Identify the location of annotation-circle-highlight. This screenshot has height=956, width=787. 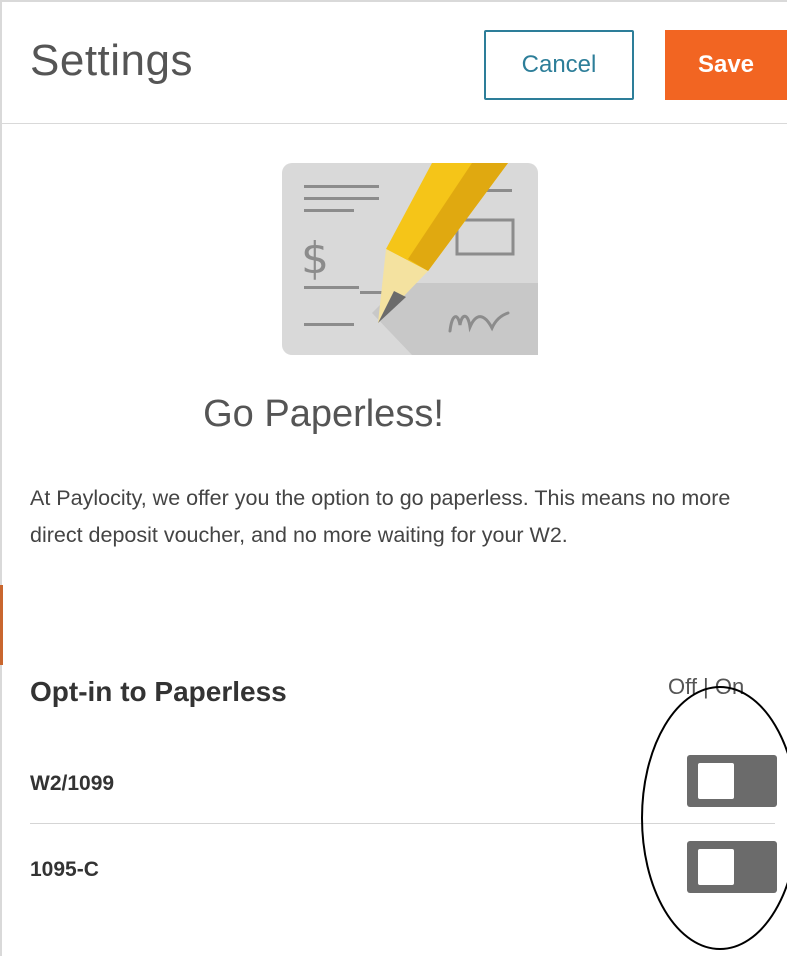
(714, 818).